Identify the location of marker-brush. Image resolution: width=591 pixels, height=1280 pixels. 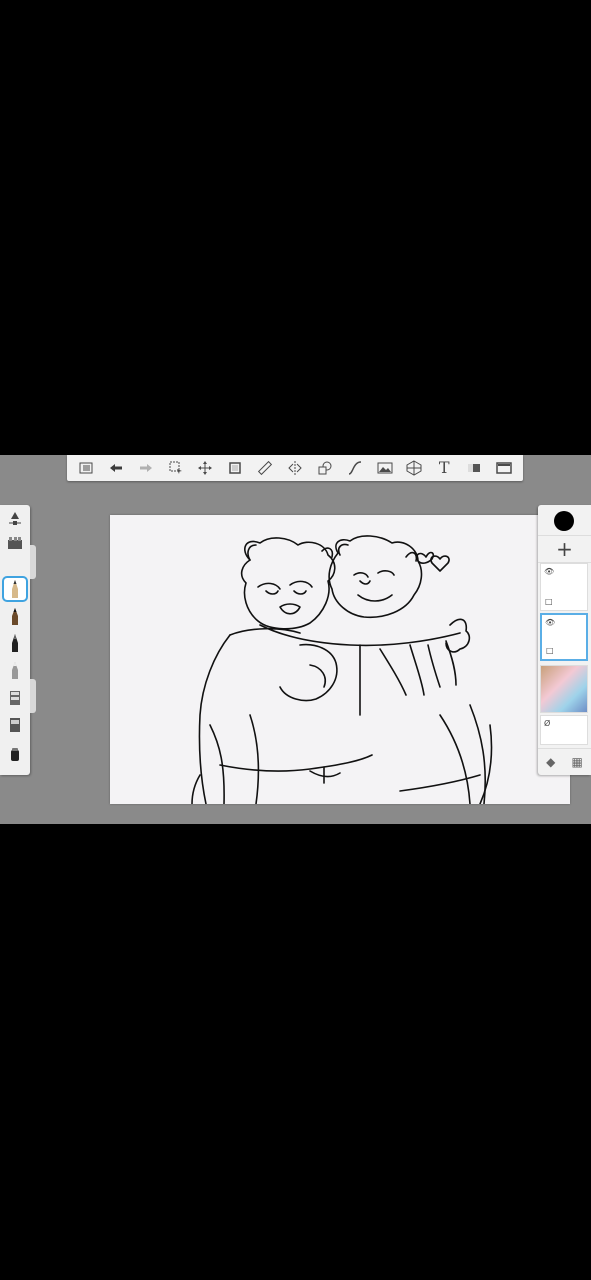
(15, 643).